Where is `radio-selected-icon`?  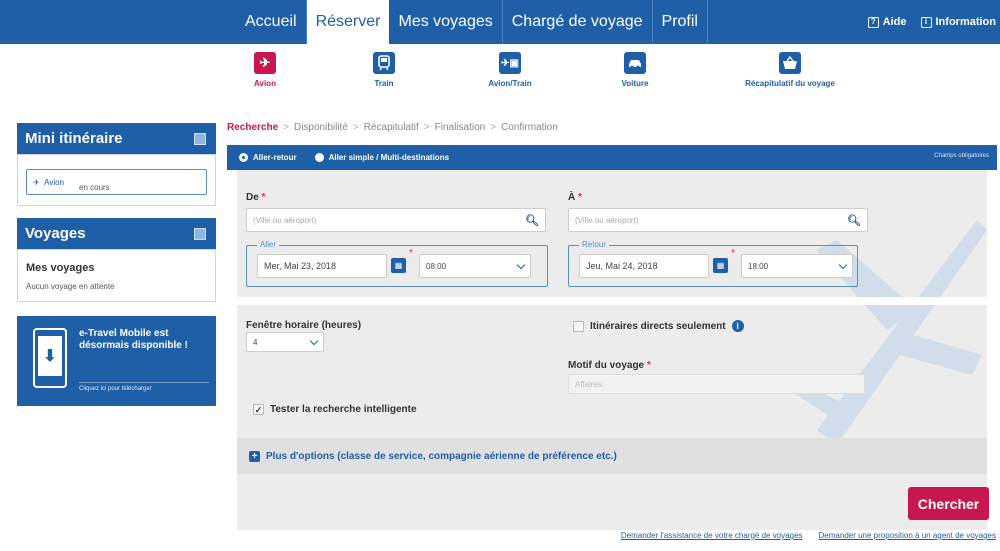 radio-selected-icon is located at coordinates (243, 157).